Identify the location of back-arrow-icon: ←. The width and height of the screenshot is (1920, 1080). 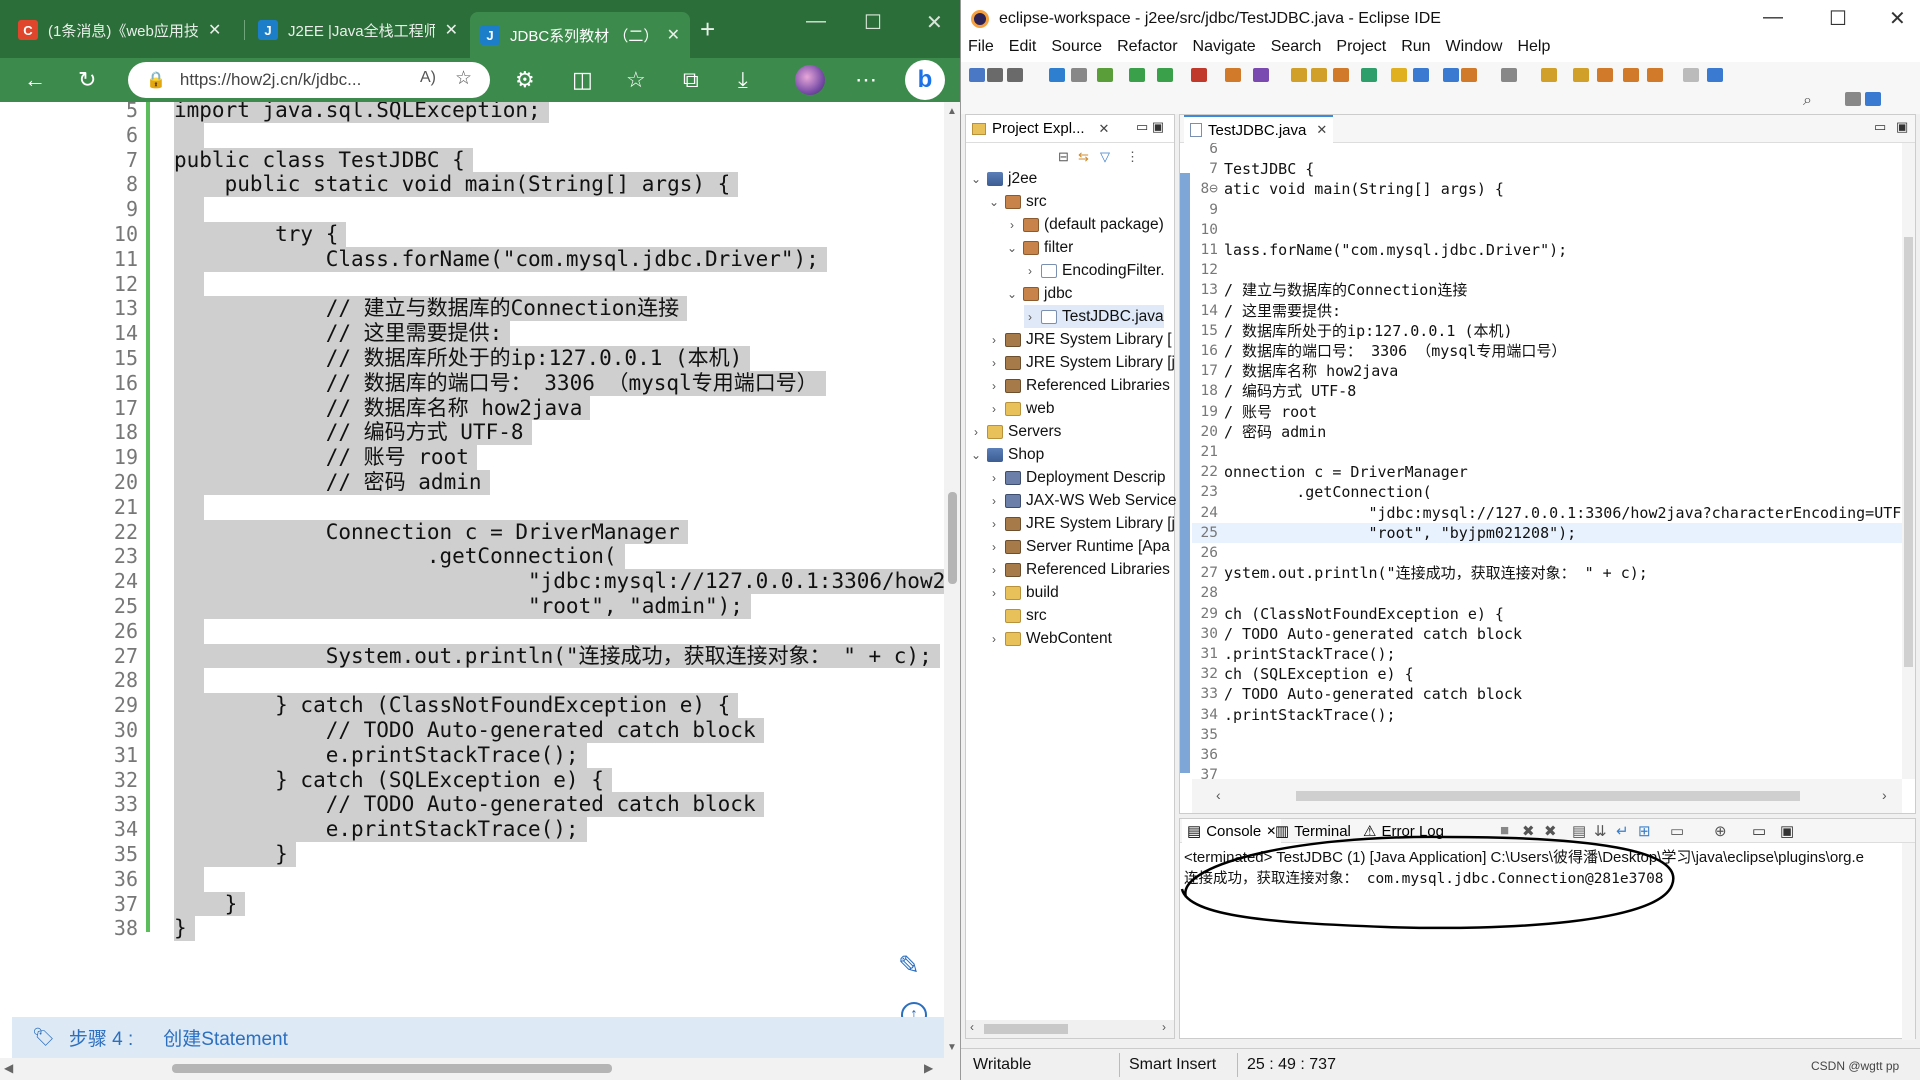
(35, 80).